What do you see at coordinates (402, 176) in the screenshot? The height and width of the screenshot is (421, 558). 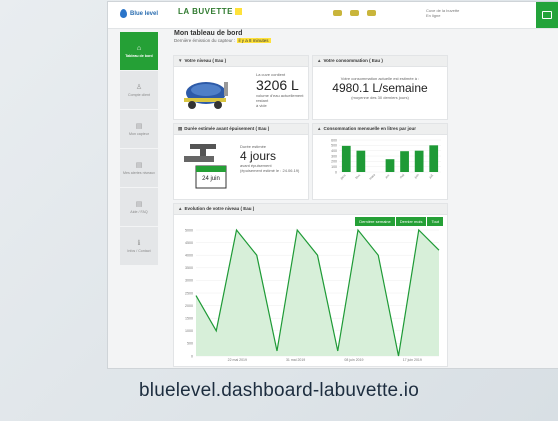 I see `x-tick-label: mai` at bounding box center [402, 176].